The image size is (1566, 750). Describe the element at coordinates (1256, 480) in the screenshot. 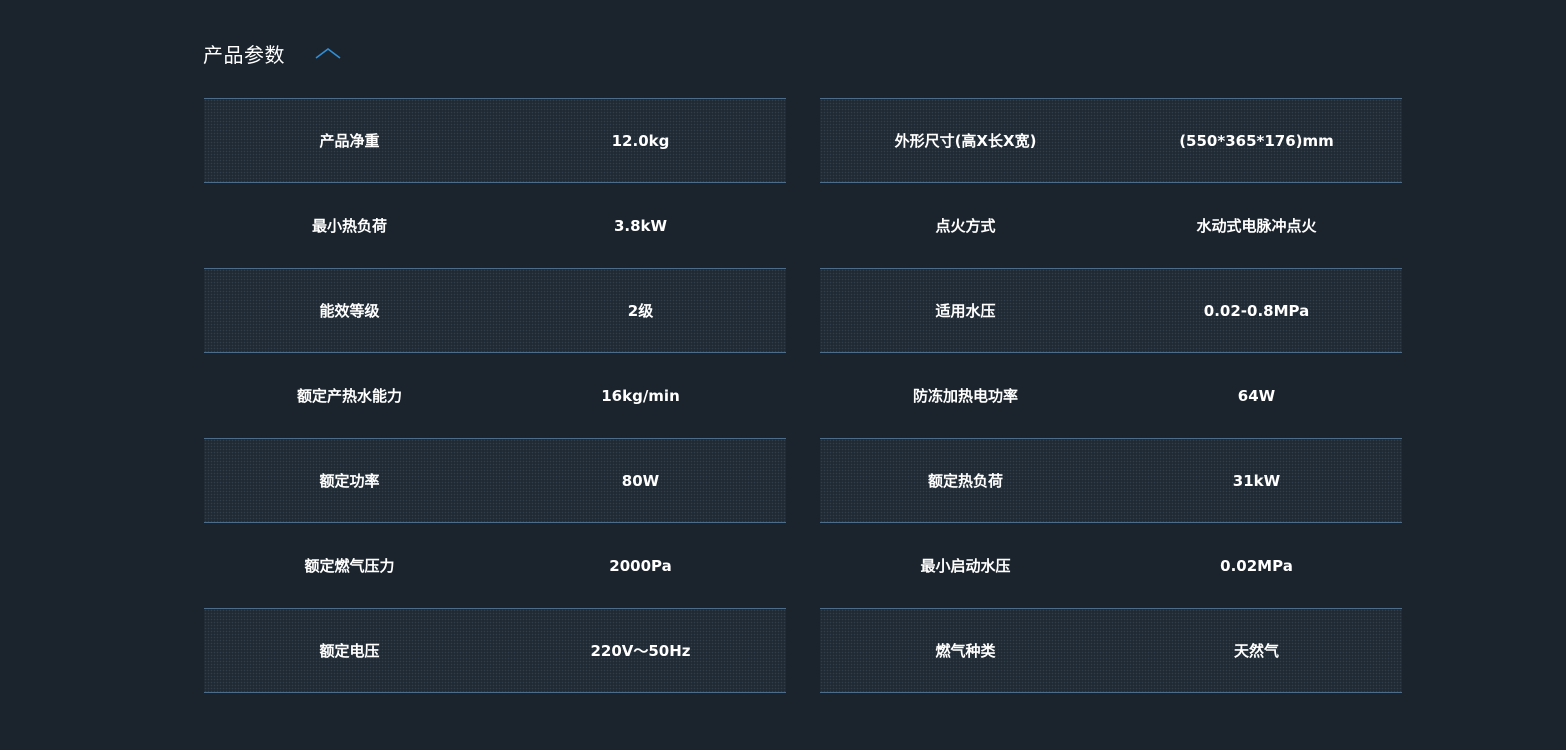

I see `spec-value: 31kW` at that location.